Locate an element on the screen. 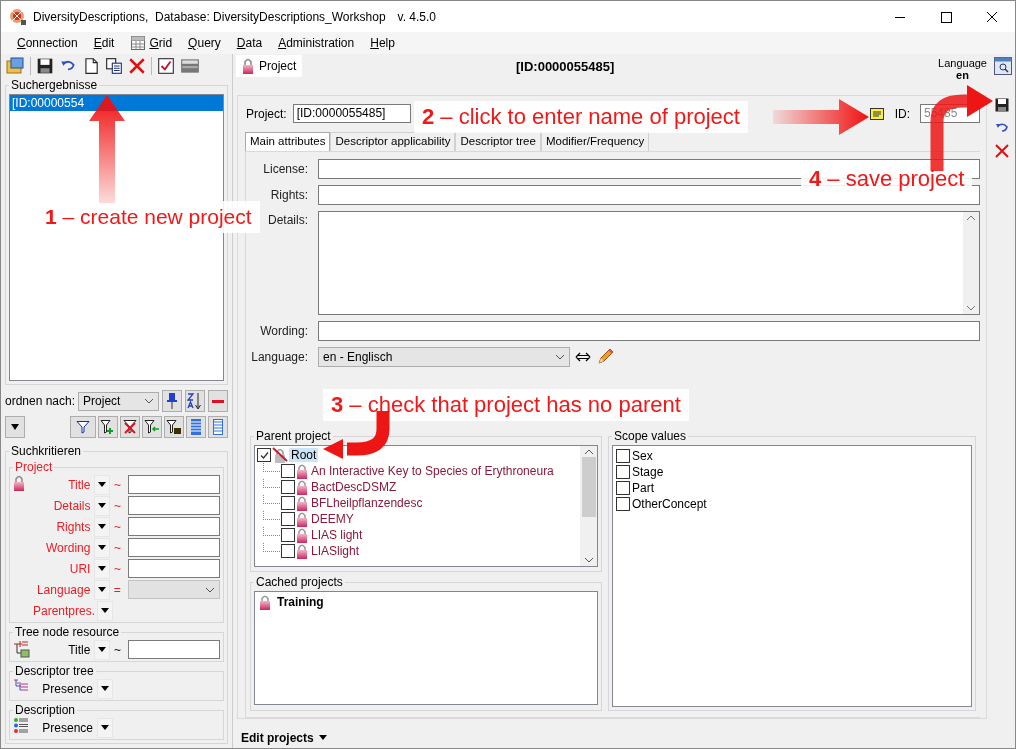 The image size is (1016, 749). project-tab: Project is located at coordinates (269, 66).